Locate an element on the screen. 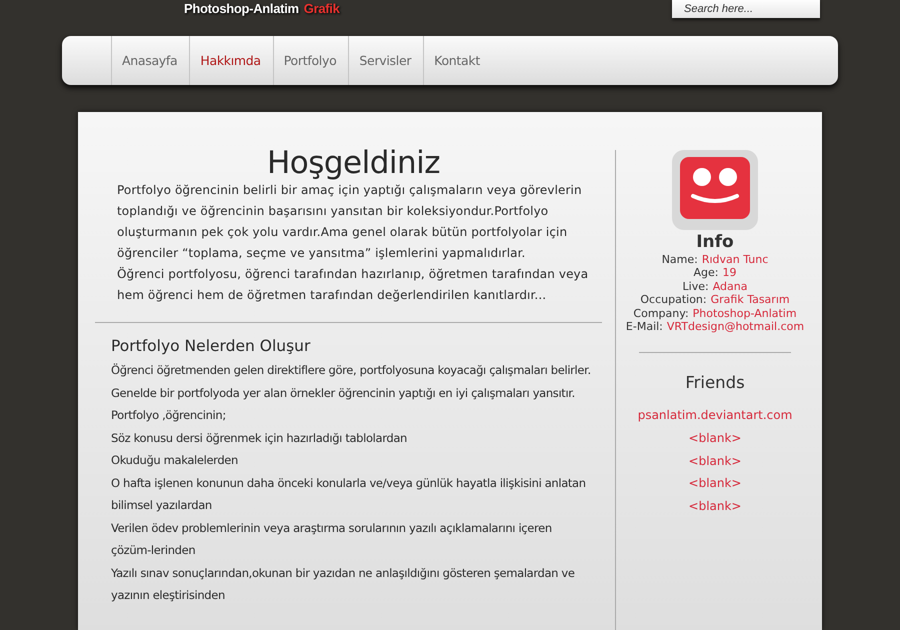 Image resolution: width=900 pixels, height=630 pixels. site-tagline-accent: Grafik is located at coordinates (322, 8).